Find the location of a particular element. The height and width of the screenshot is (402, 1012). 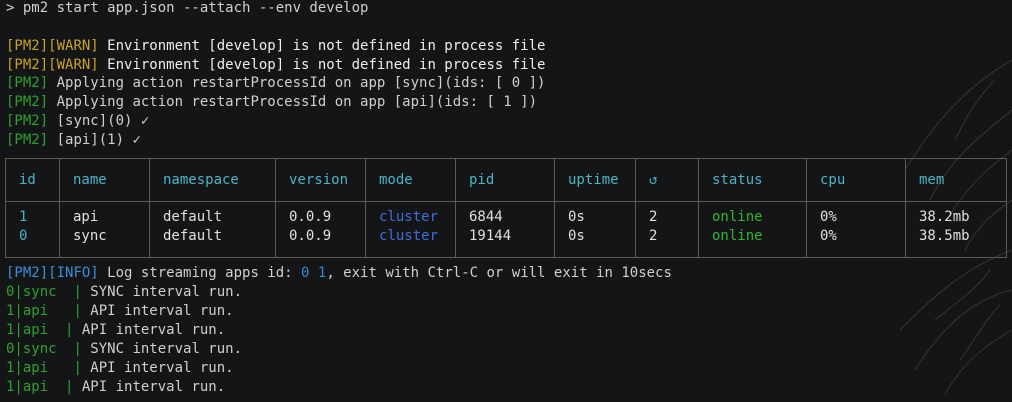

table-cell: 6844 is located at coordinates (486, 217).